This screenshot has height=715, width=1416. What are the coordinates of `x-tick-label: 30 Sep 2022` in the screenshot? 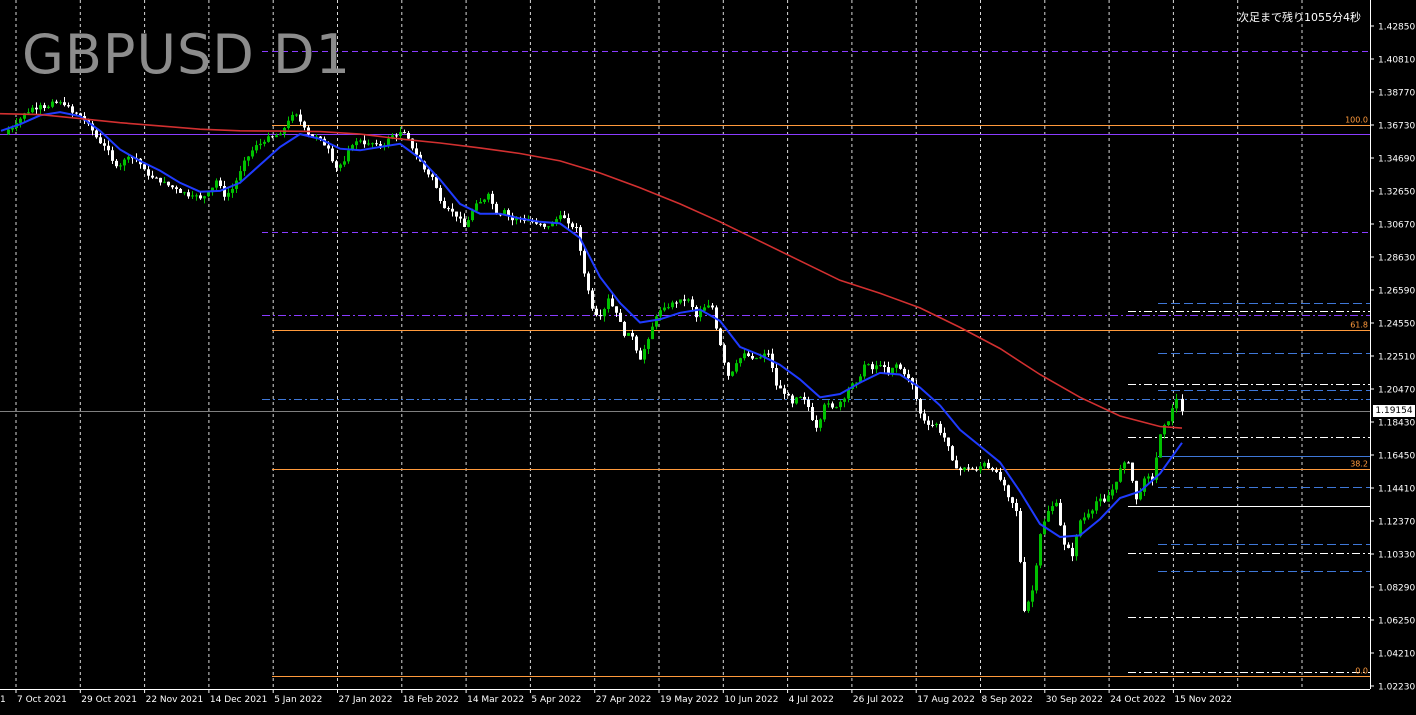 It's located at (1074, 700).